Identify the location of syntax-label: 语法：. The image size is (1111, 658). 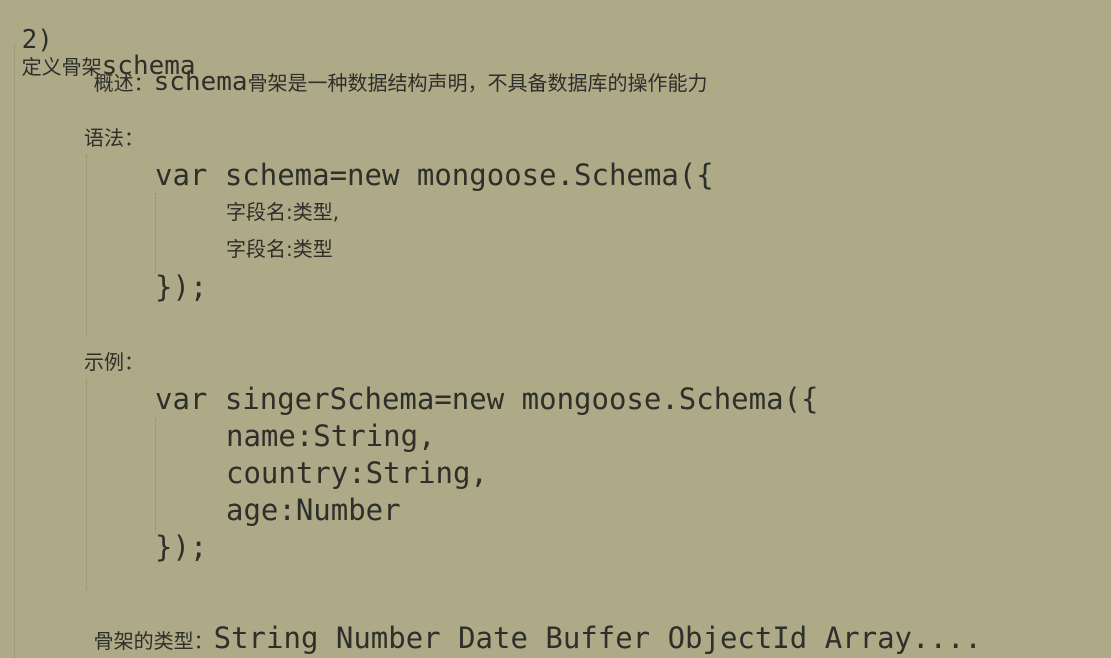
(114, 138).